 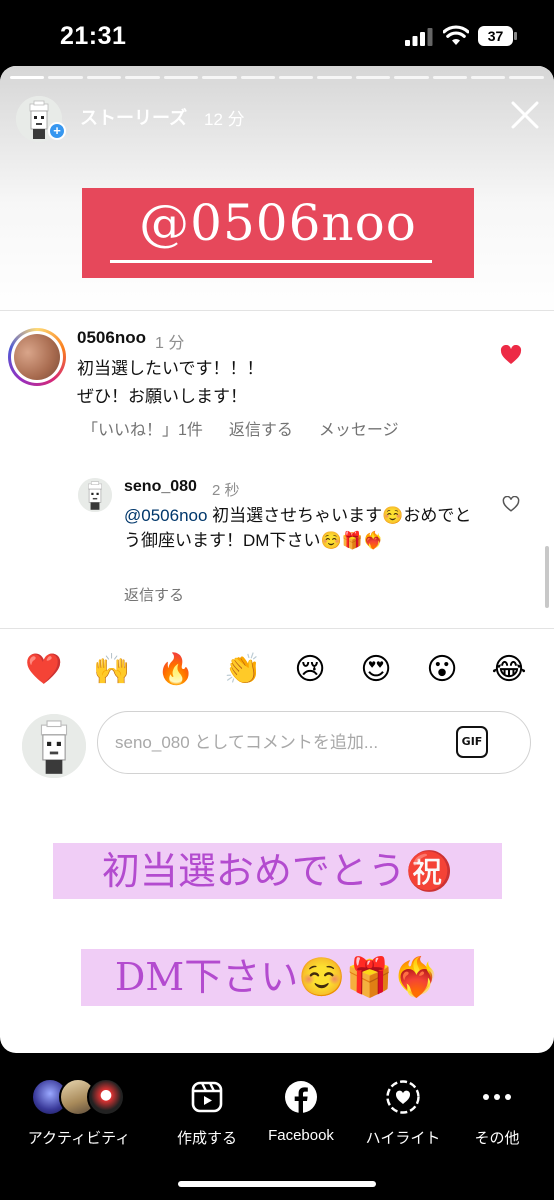 I want to click on scrollbar, so click(x=547, y=577).